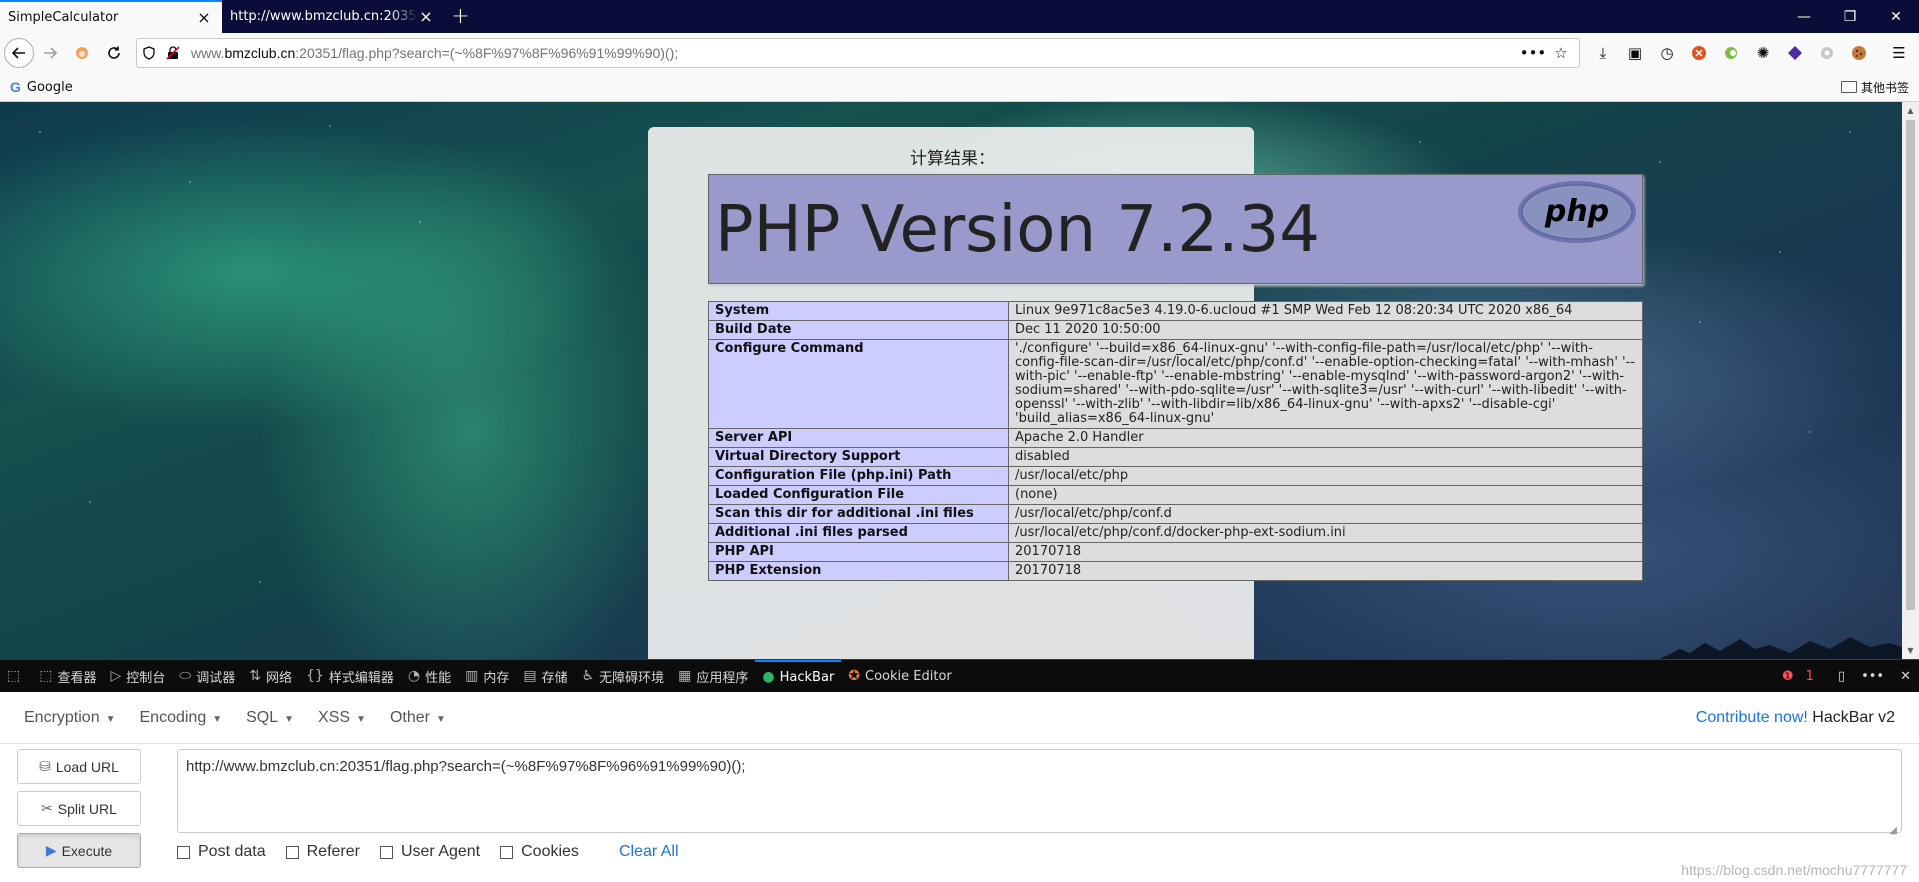 The width and height of the screenshot is (1919, 882). Describe the element at coordinates (216, 678) in the screenshot. I see `devtools-tab-label: 调试器` at that location.